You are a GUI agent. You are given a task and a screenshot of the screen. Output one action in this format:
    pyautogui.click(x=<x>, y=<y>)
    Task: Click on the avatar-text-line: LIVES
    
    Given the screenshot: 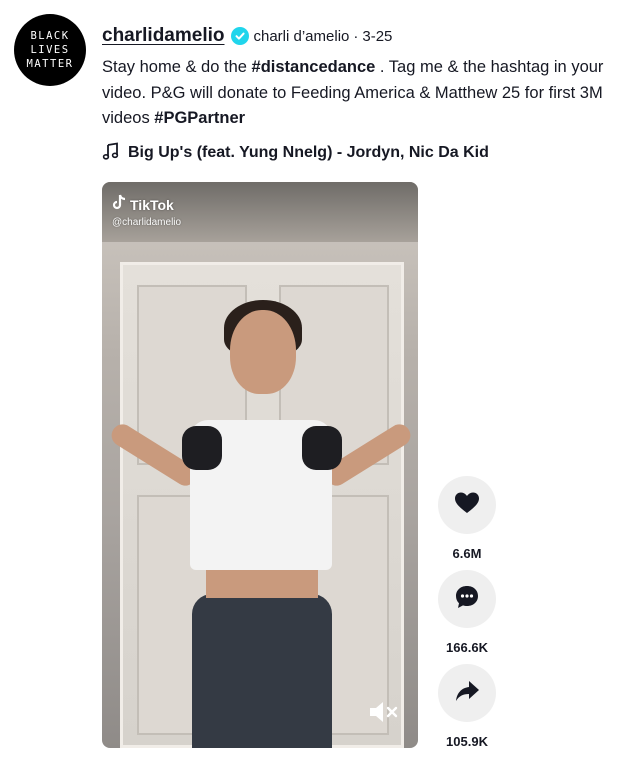 What is the action you would take?
    pyautogui.click(x=50, y=50)
    